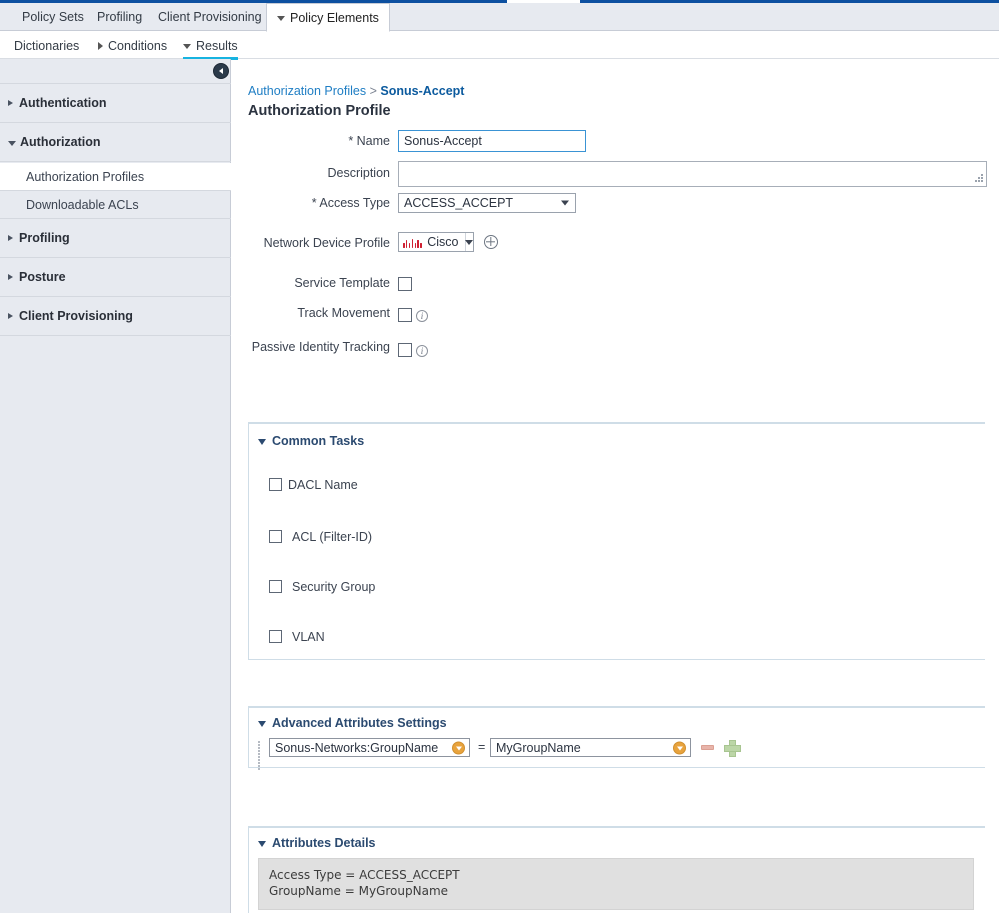 The height and width of the screenshot is (913, 999). Describe the element at coordinates (492, 141) in the screenshot. I see `name-input` at that location.